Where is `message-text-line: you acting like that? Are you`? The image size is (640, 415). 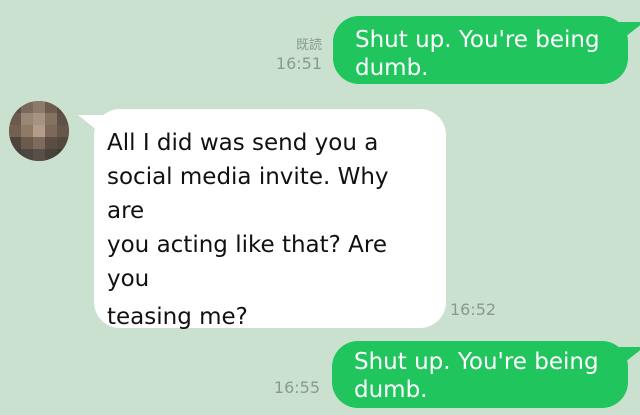
message-text-line: you acting like that? Are you is located at coordinates (247, 262).